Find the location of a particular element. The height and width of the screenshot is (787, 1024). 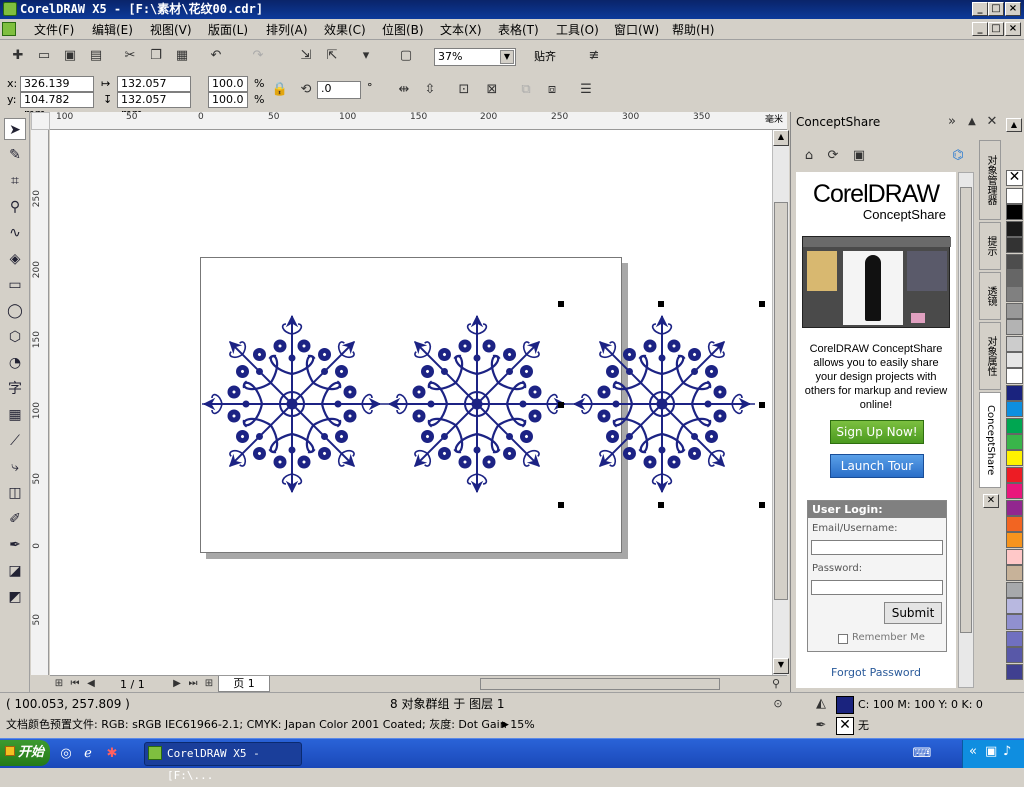

ungroup-icon: ⊠ is located at coordinates (492, 90).